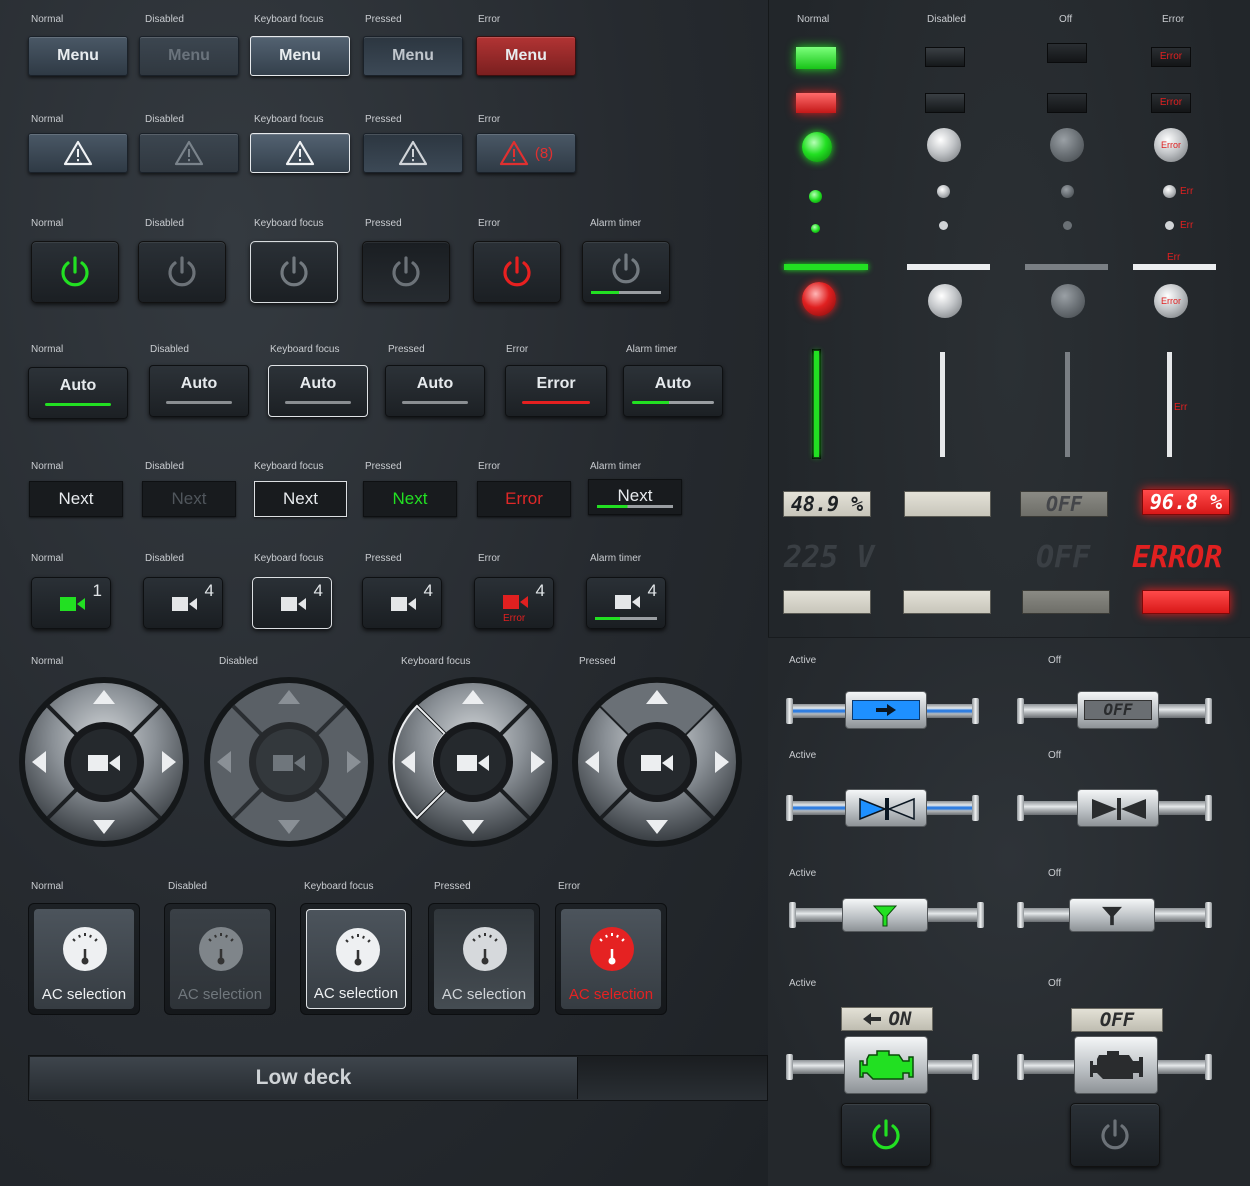  What do you see at coordinates (410, 499) in the screenshot?
I see `next-button-pressed: Next` at bounding box center [410, 499].